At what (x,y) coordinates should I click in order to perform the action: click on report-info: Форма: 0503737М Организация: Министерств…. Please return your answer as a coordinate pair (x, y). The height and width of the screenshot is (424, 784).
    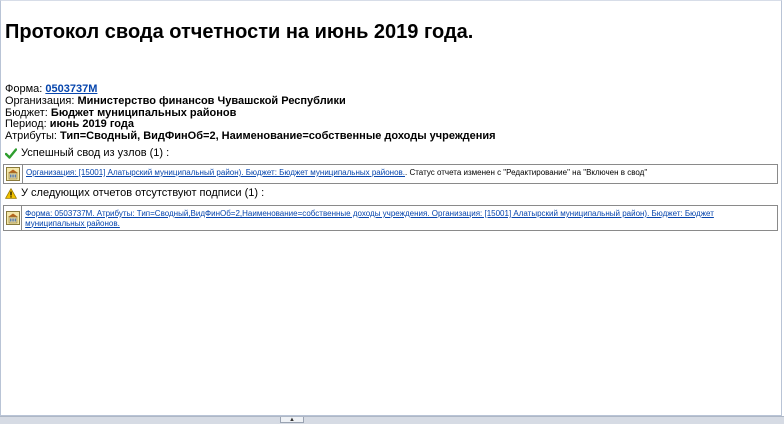
    Looking at the image, I should click on (250, 113).